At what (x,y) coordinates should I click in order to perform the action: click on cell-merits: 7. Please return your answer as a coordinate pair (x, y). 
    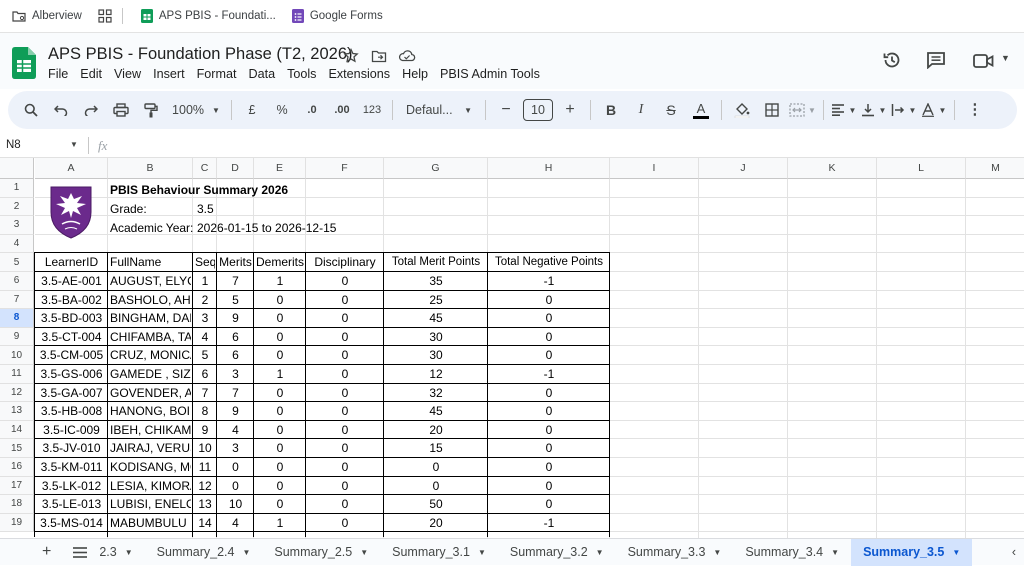
    Looking at the image, I should click on (235, 281).